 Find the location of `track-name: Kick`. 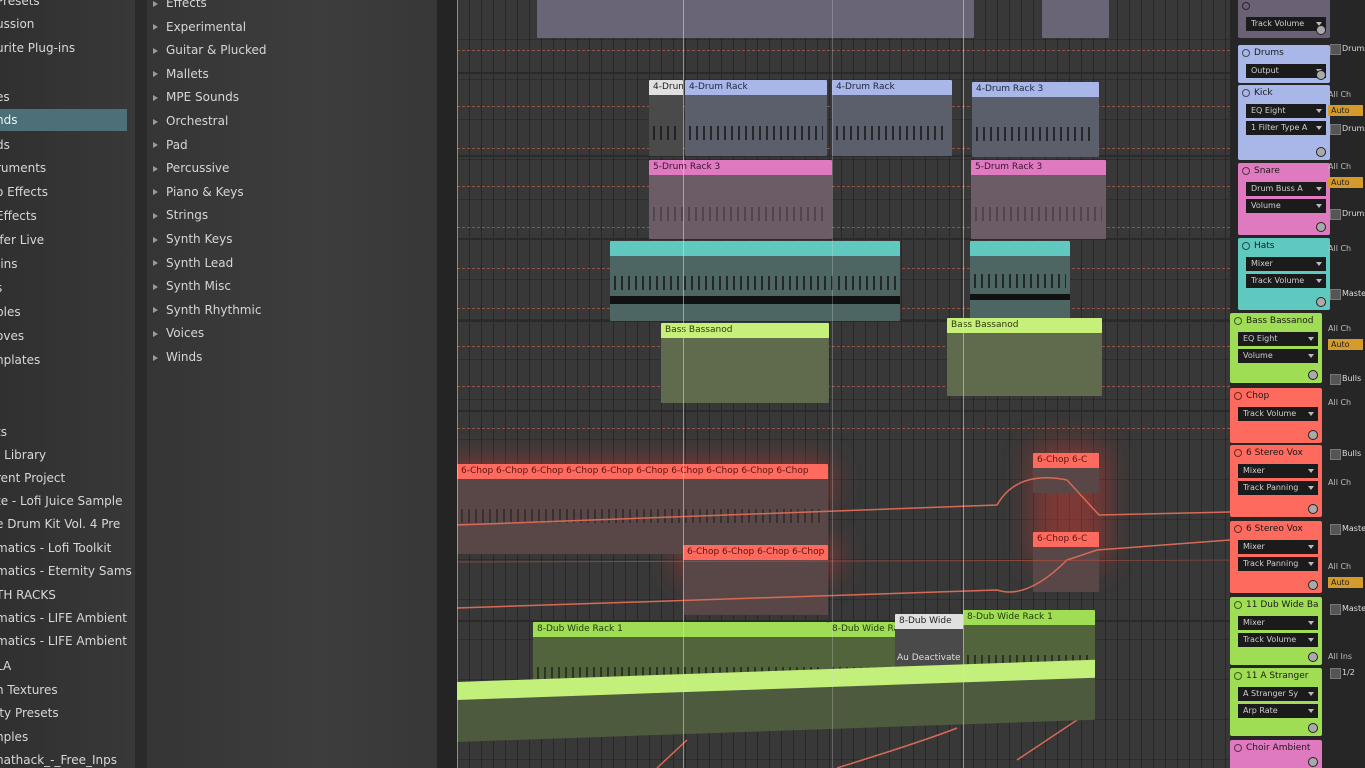

track-name: Kick is located at coordinates (1284, 93).